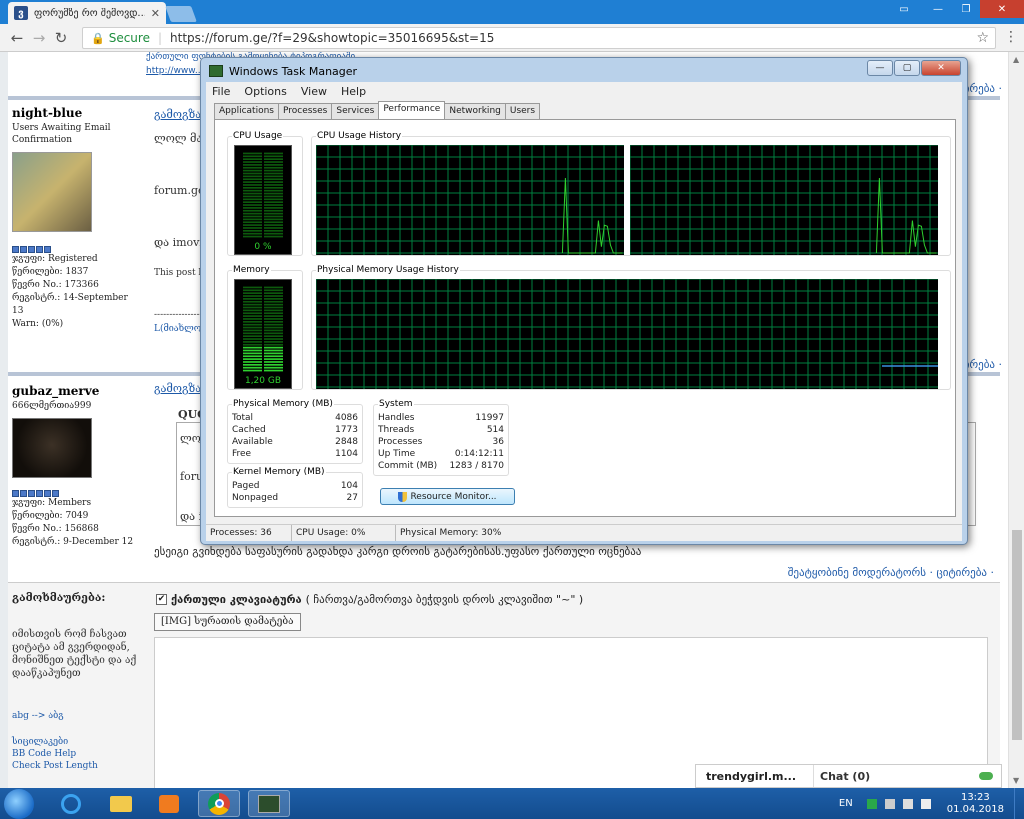 The height and width of the screenshot is (819, 1024). What do you see at coordinates (907, 803) in the screenshot?
I see `network-icon` at bounding box center [907, 803].